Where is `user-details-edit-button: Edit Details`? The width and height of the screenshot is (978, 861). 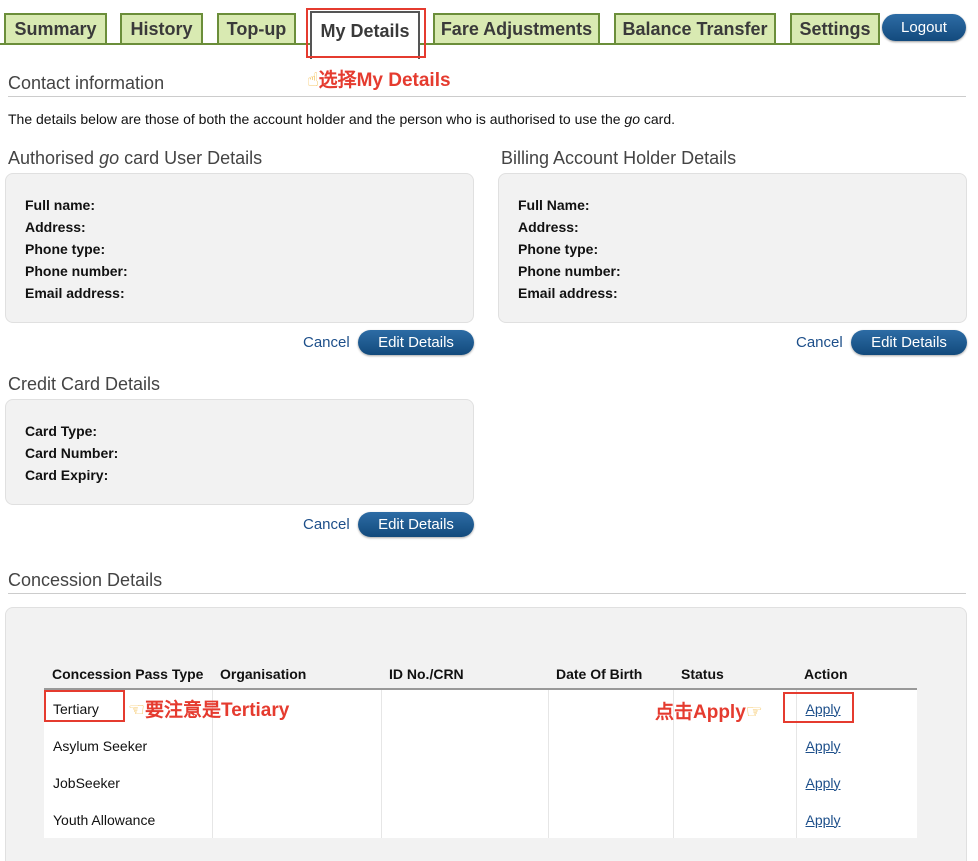
user-details-edit-button: Edit Details is located at coordinates (416, 342).